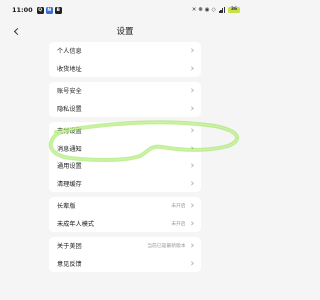 The height and width of the screenshot is (300, 320). I want to click on chevron-left-icon, so click(17, 31).